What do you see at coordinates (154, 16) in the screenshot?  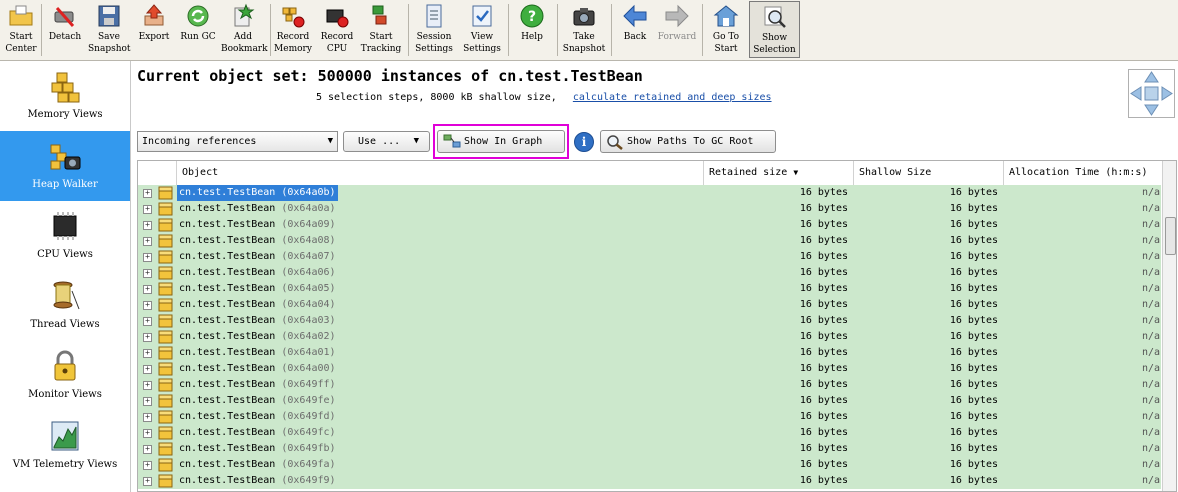 I see `export-icon` at bounding box center [154, 16].